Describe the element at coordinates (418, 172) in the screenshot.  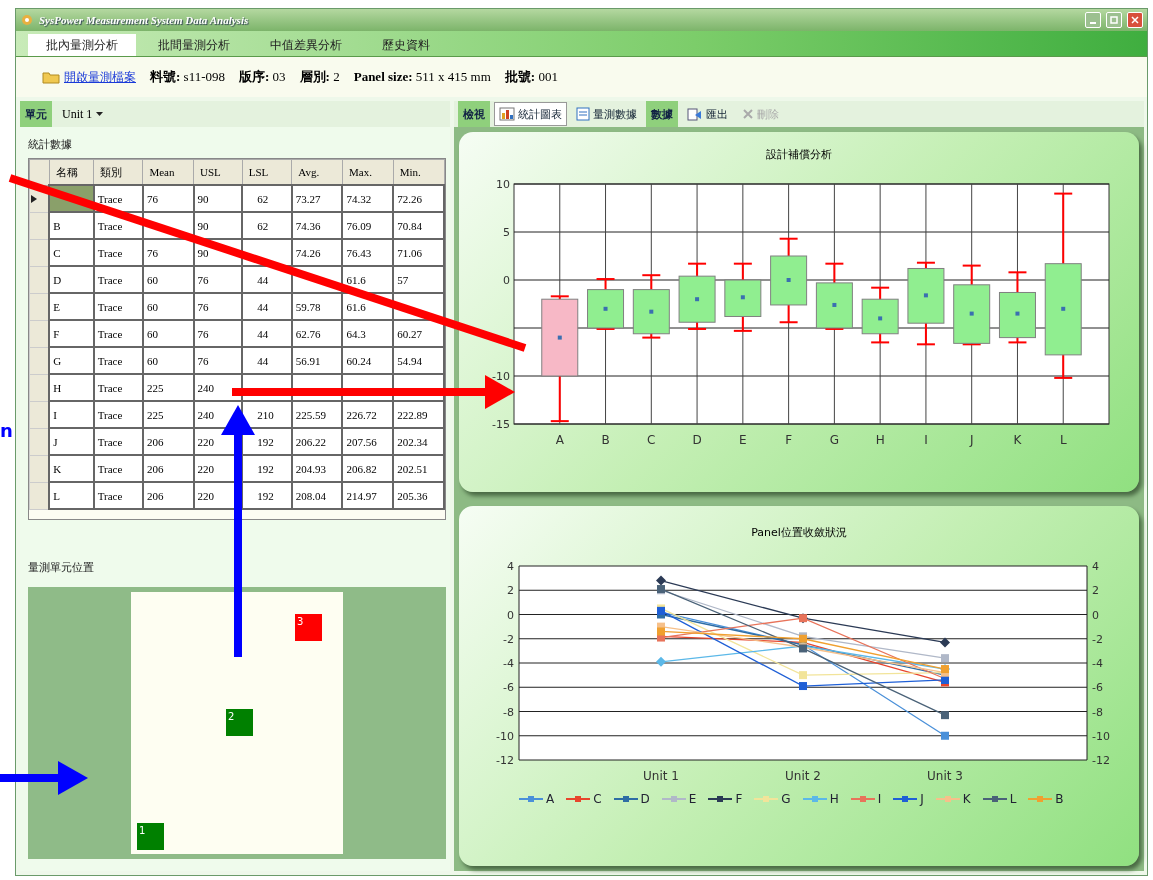
I see `column-header: Min.` at that location.